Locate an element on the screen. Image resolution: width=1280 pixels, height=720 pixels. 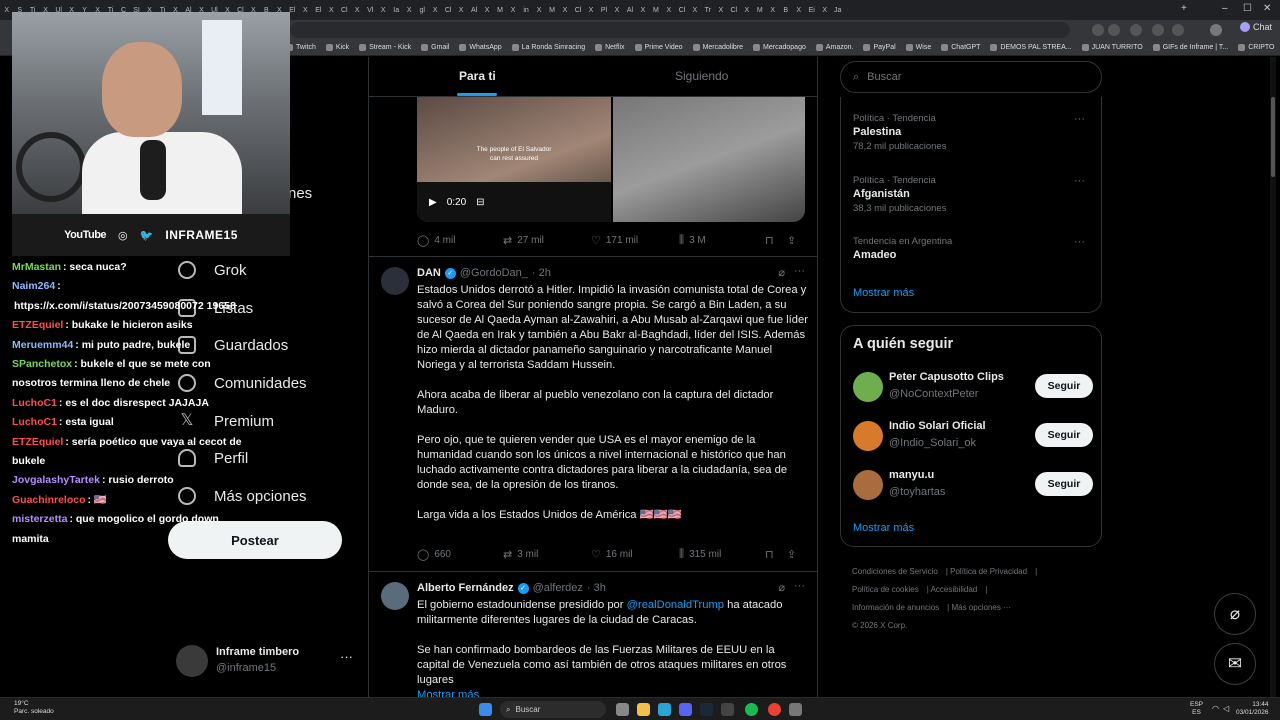
tab-para-ti: Para ti is located at coordinates (477, 76).